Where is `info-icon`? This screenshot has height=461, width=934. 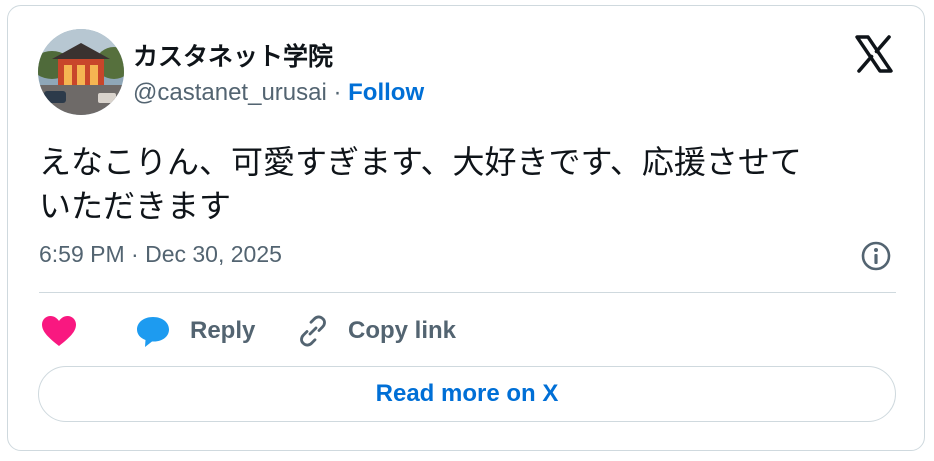
info-icon is located at coordinates (876, 256).